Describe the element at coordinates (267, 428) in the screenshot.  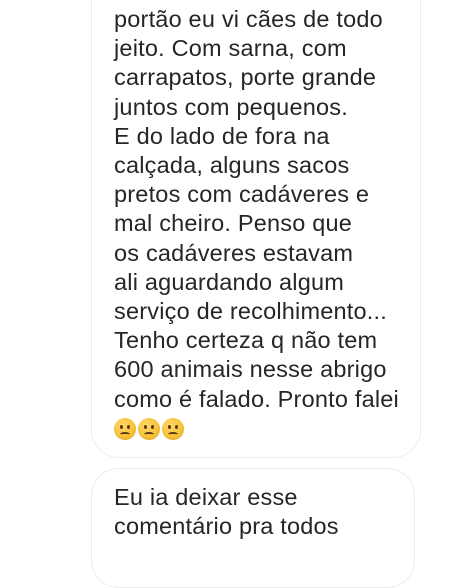
I see `emoji-row` at that location.